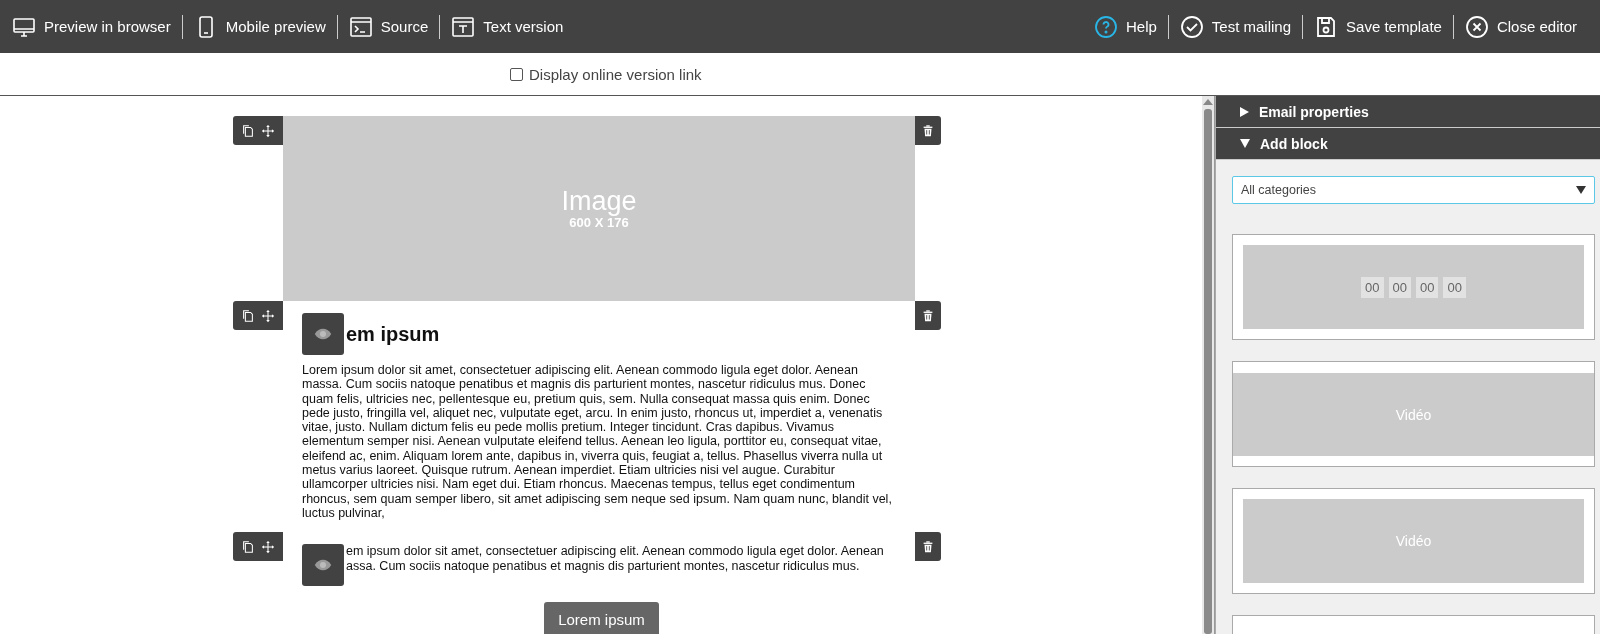  Describe the element at coordinates (516, 74) in the screenshot. I see `checkbox` at that location.